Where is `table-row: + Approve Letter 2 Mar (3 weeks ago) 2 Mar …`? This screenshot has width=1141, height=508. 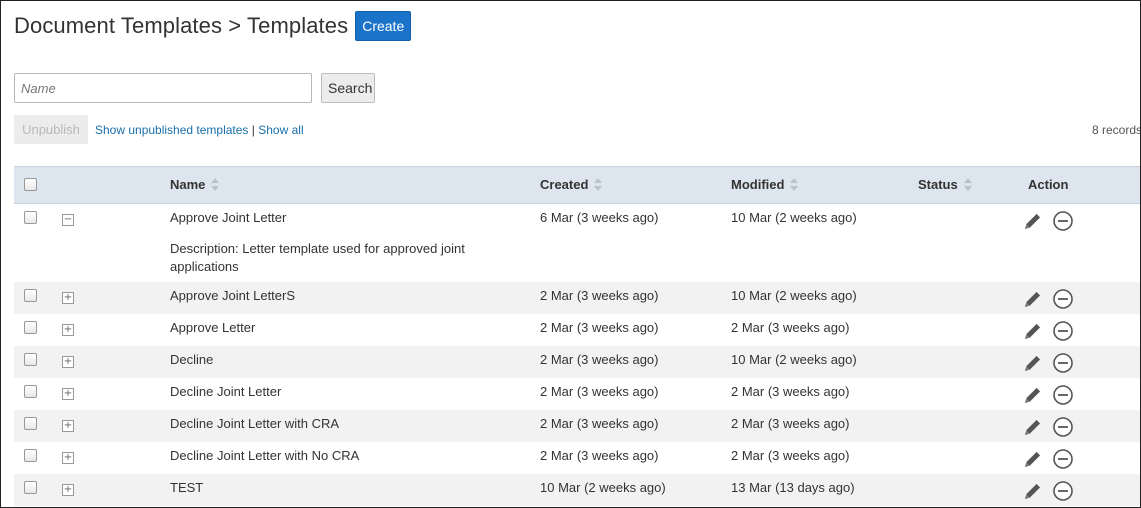
table-row: + Approve Letter 2 Mar (3 weeks ago) 2 Mar … is located at coordinates (577, 330).